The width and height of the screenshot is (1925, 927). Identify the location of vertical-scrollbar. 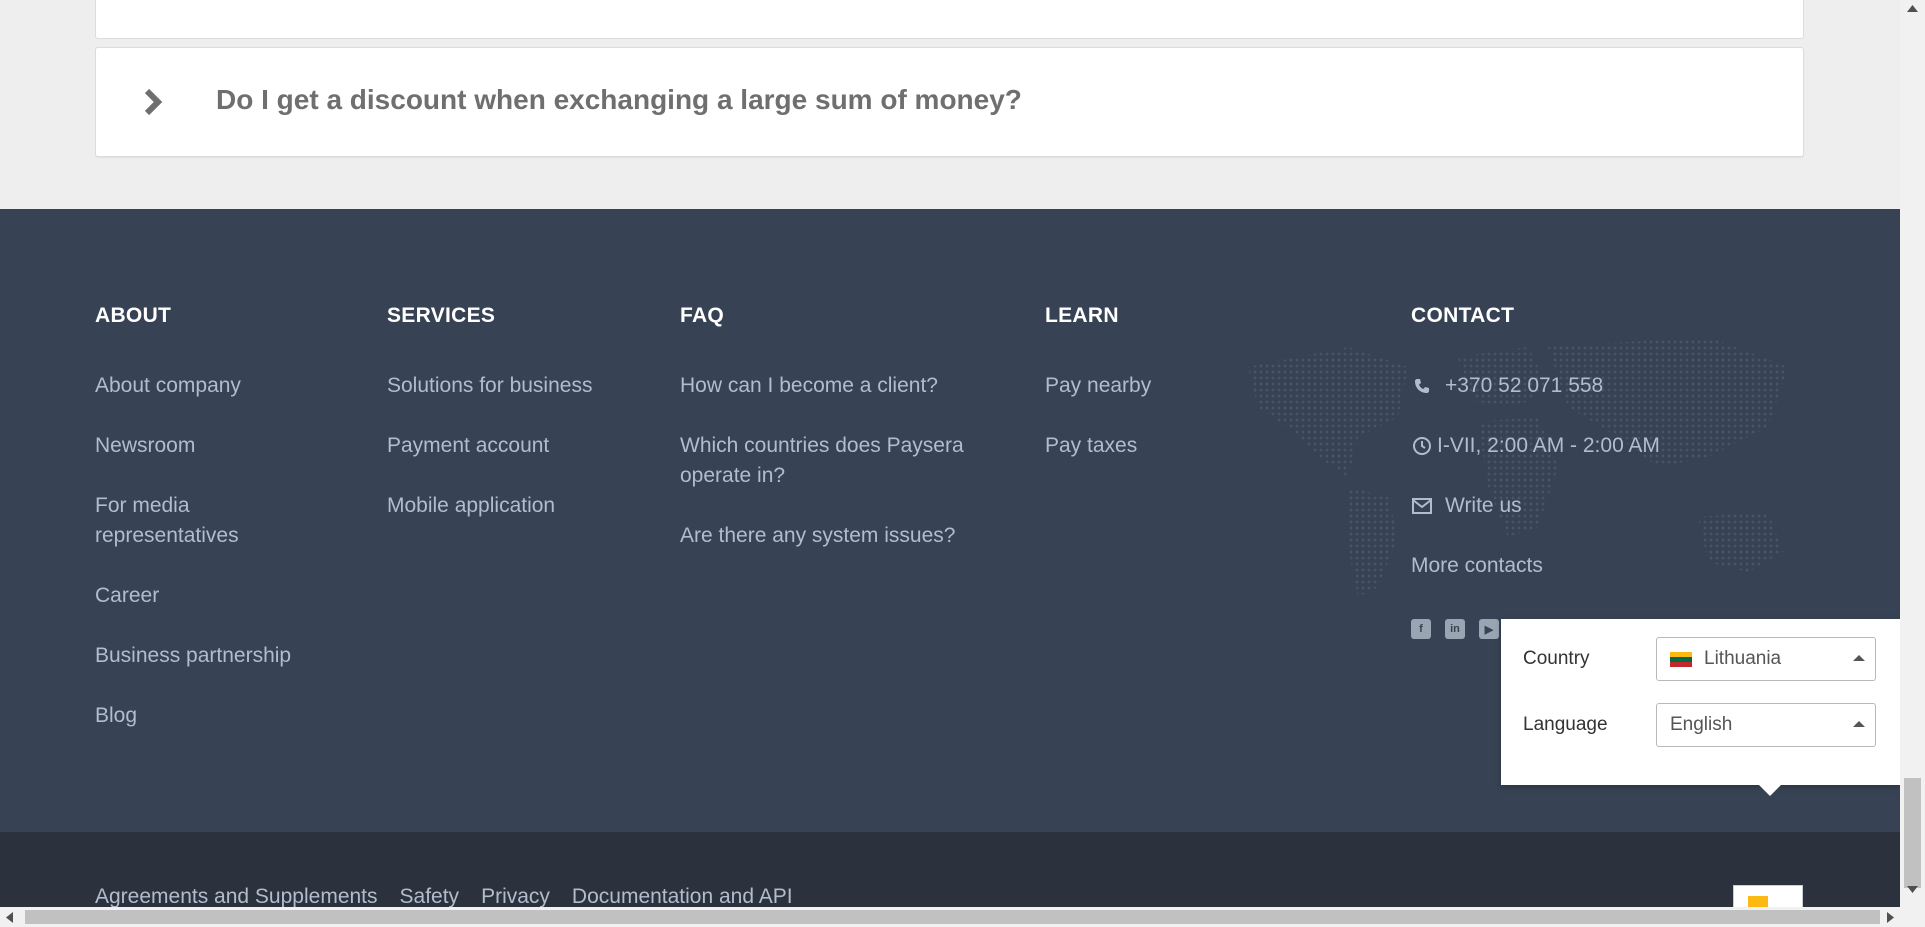
(1912, 453).